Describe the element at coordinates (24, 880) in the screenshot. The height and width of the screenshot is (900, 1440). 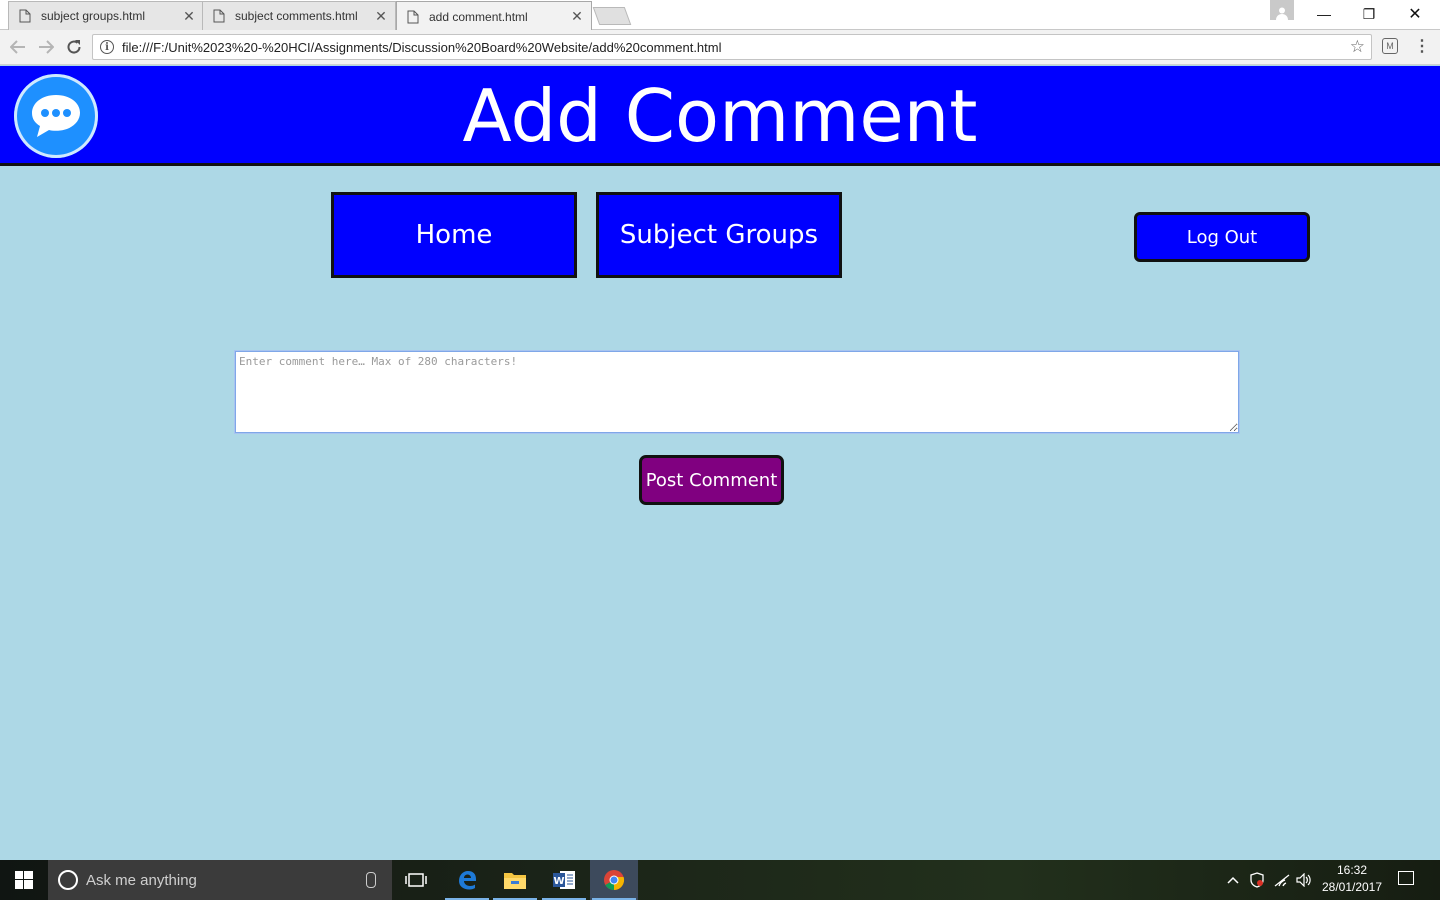
I see `windows-start-icon` at that location.